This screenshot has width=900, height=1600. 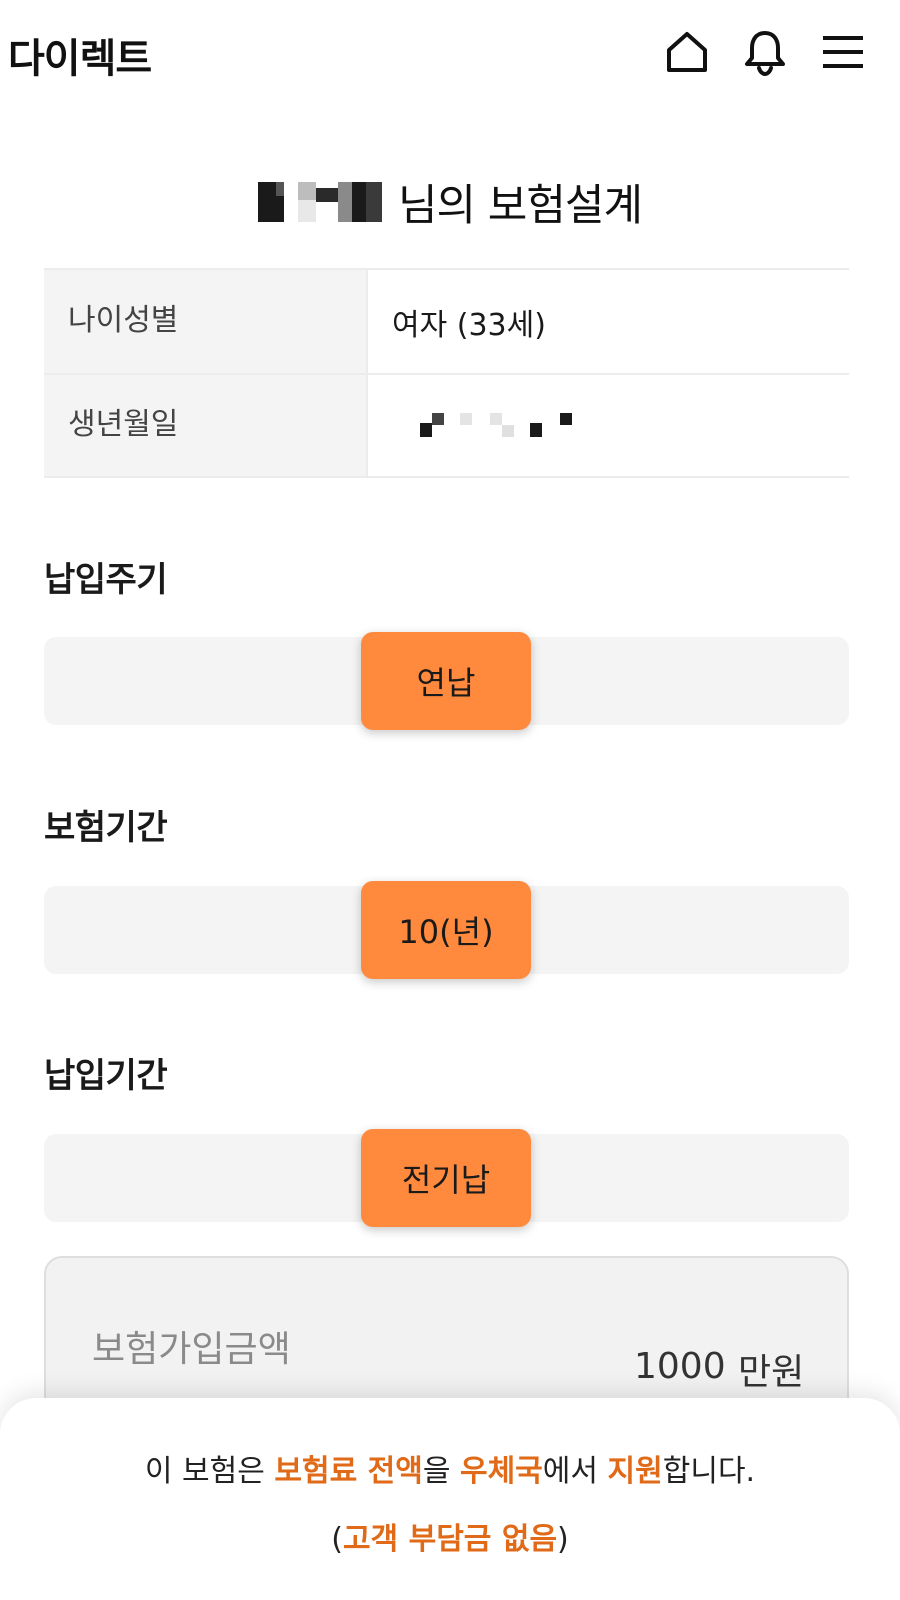 I want to click on payment-cycle-selected-button: 연납, so click(x=446, y=681).